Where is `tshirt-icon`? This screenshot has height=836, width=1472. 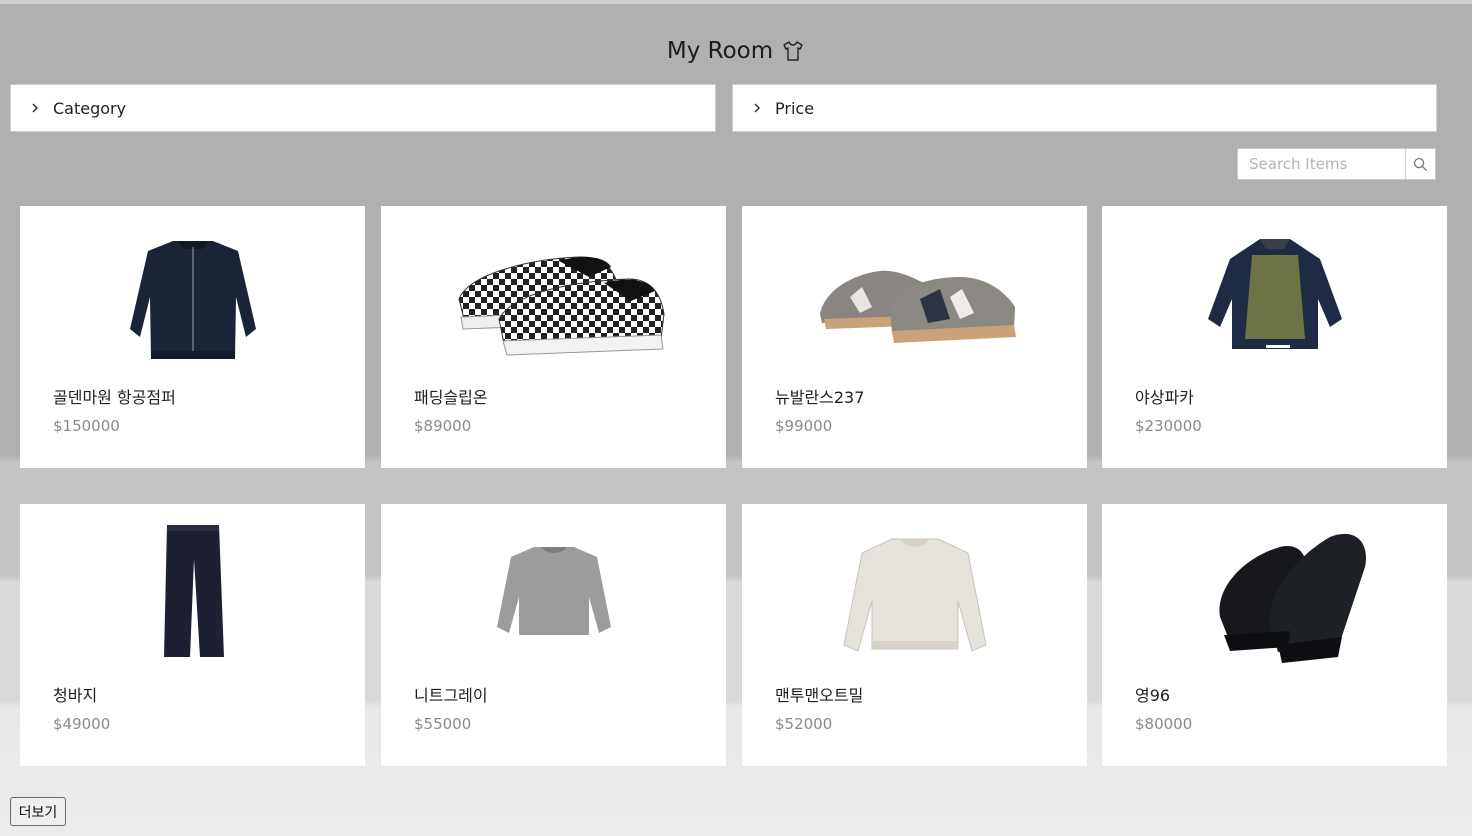 tshirt-icon is located at coordinates (793, 51).